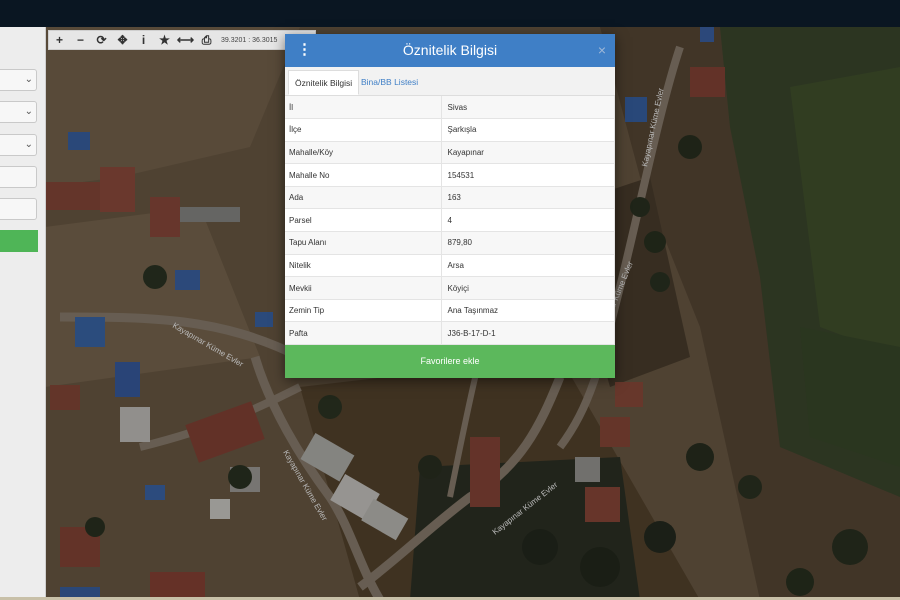 This screenshot has height=600, width=900. I want to click on side-select-1: ⌄, so click(18, 80).